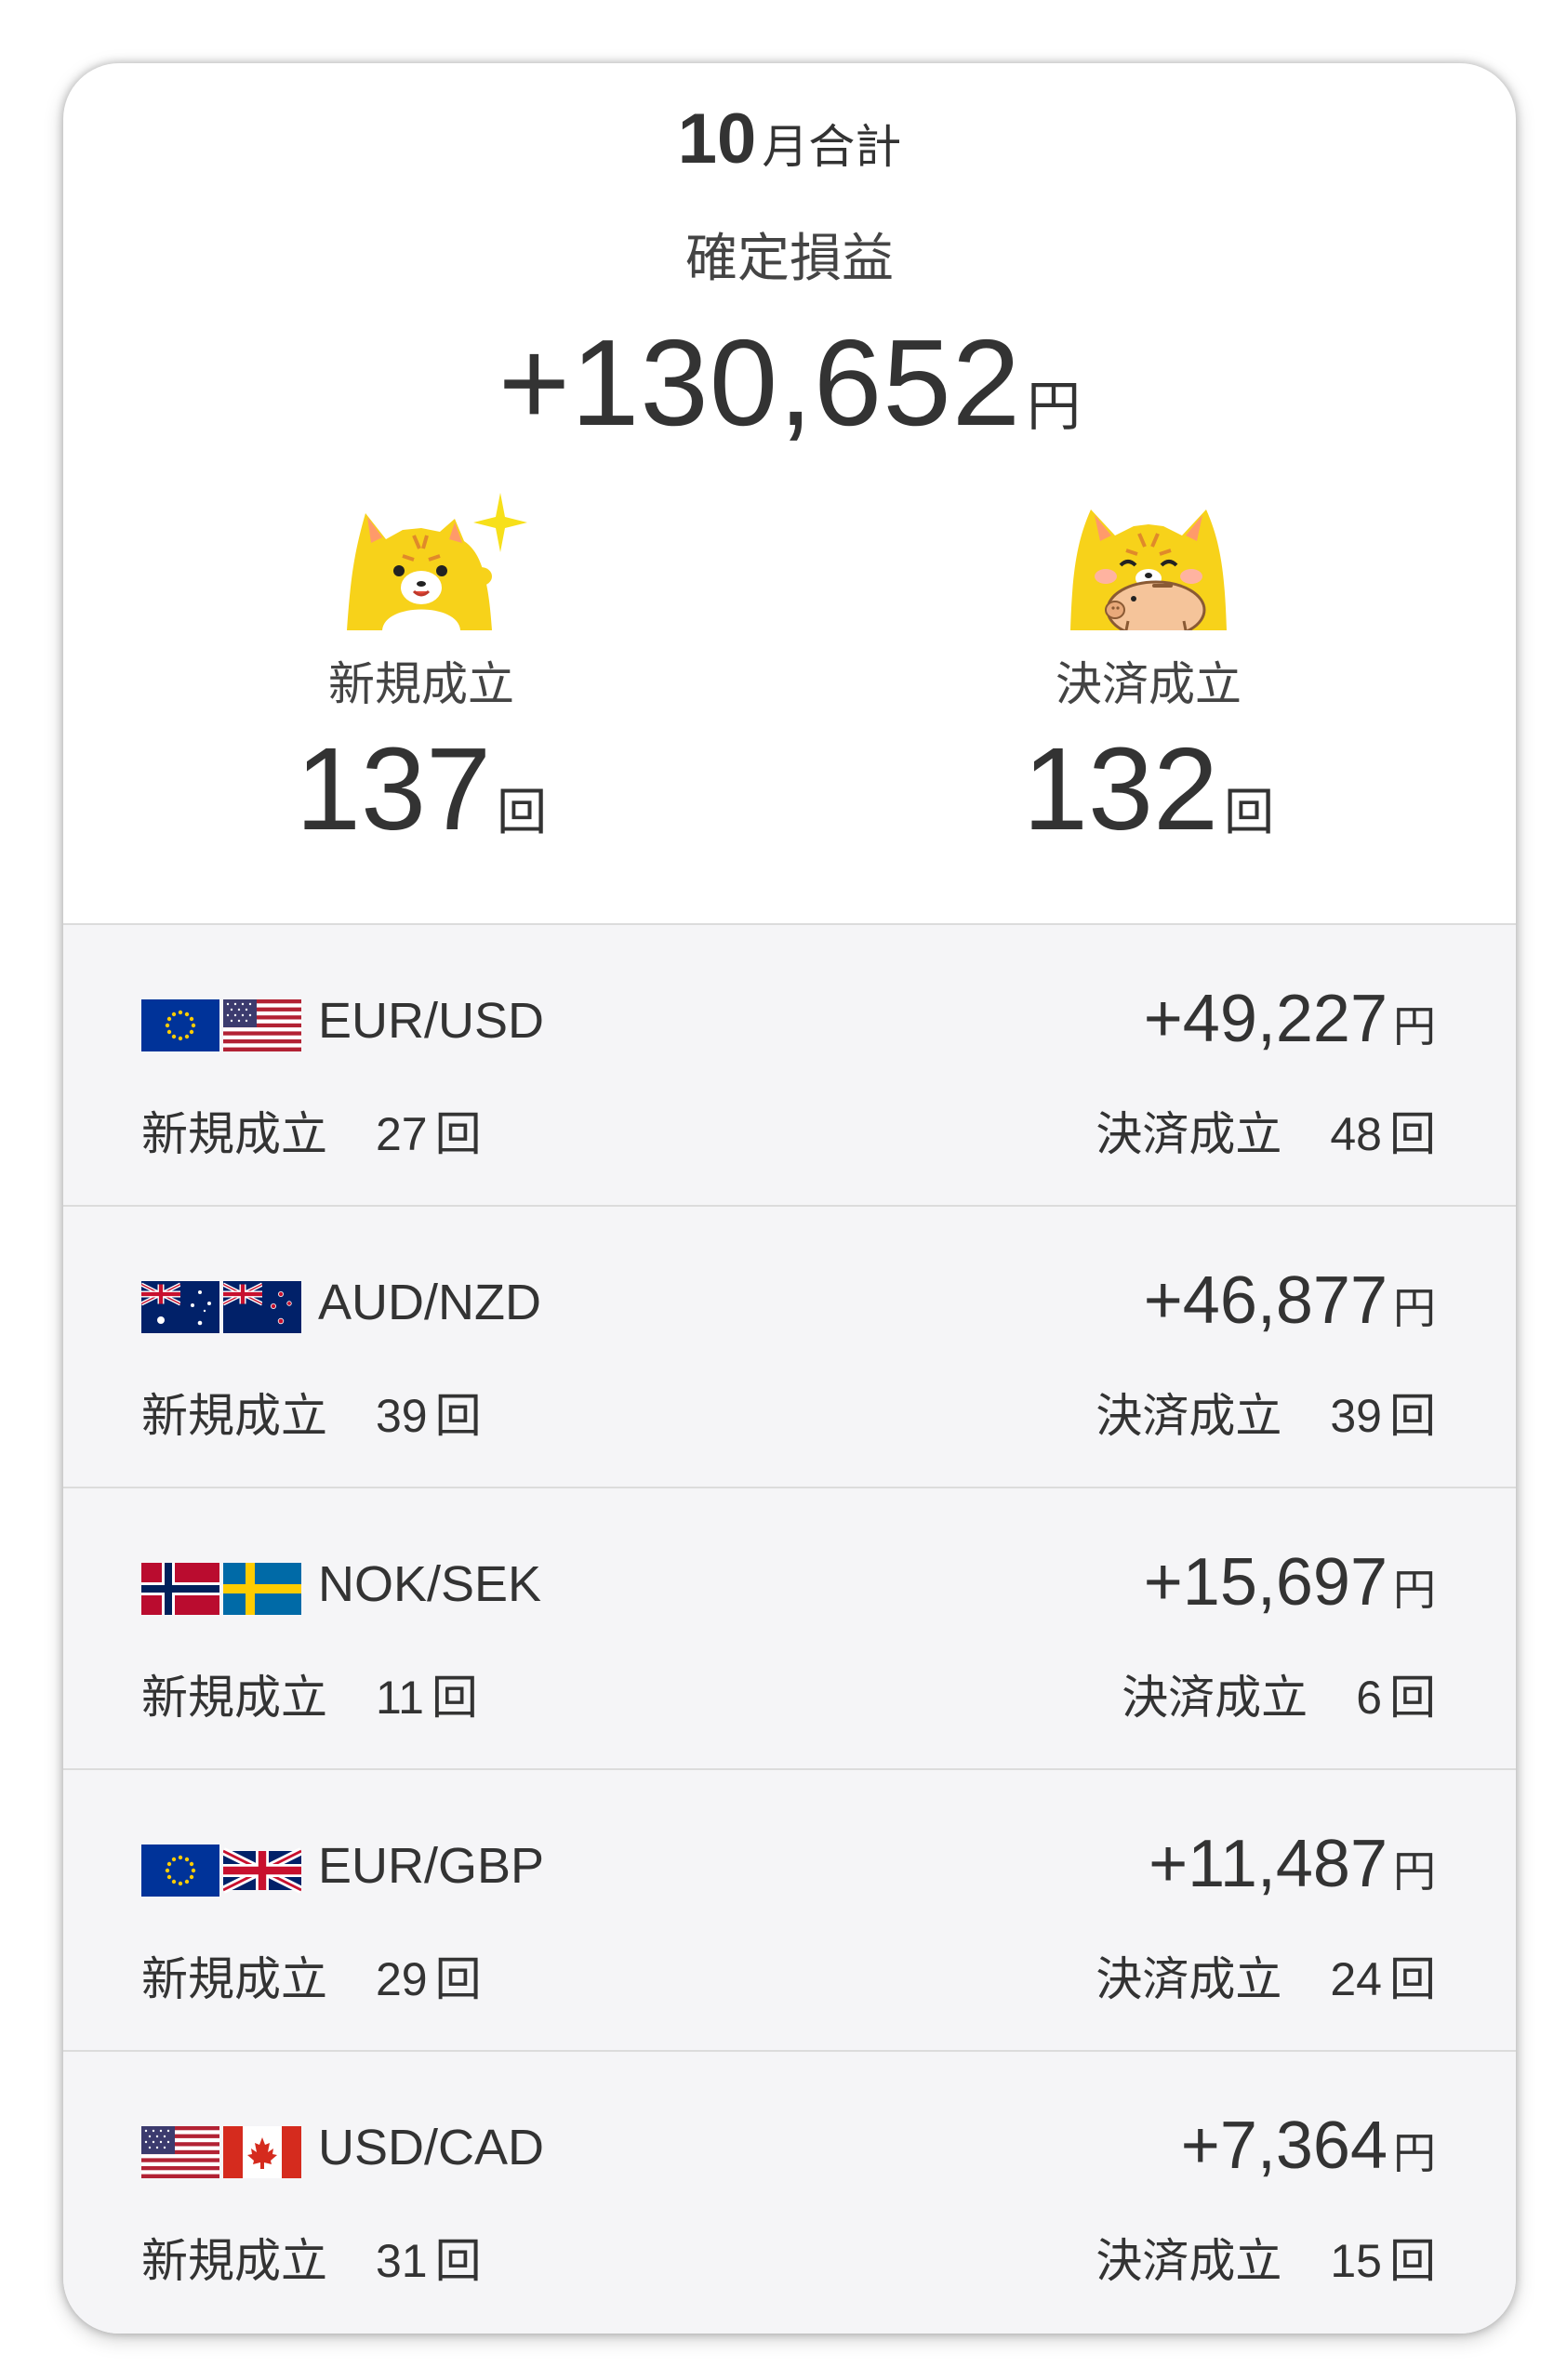 The image size is (1567, 2380). Describe the element at coordinates (789, 1909) in the screenshot. I see `currency-pair-row: EUR/GBP +11,487 円 新規成立 29 回 決済成立 24 回` at that location.